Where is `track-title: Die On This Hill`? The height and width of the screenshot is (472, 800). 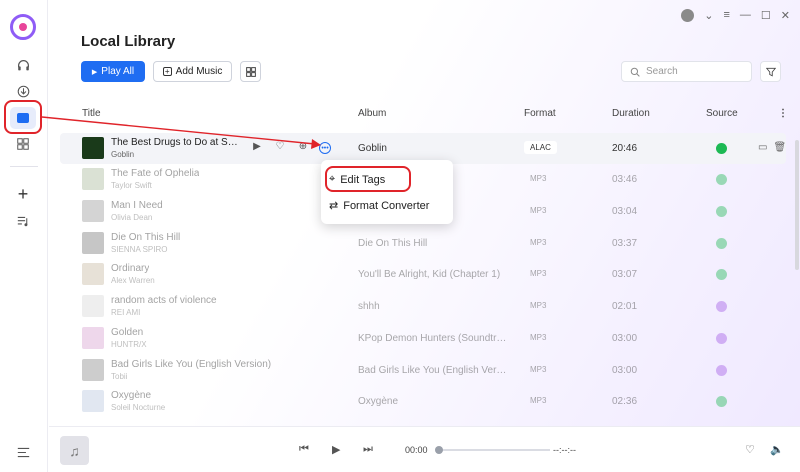
track-title: Die On This Hill is located at coordinates (146, 237).